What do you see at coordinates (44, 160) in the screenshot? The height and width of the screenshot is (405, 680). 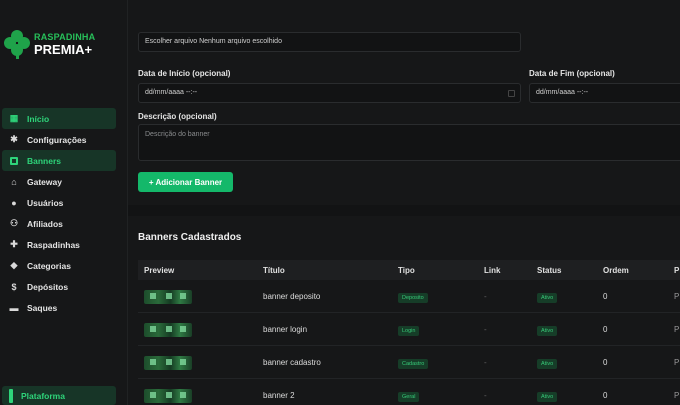 I see `sidebar-item-label: Banners` at bounding box center [44, 160].